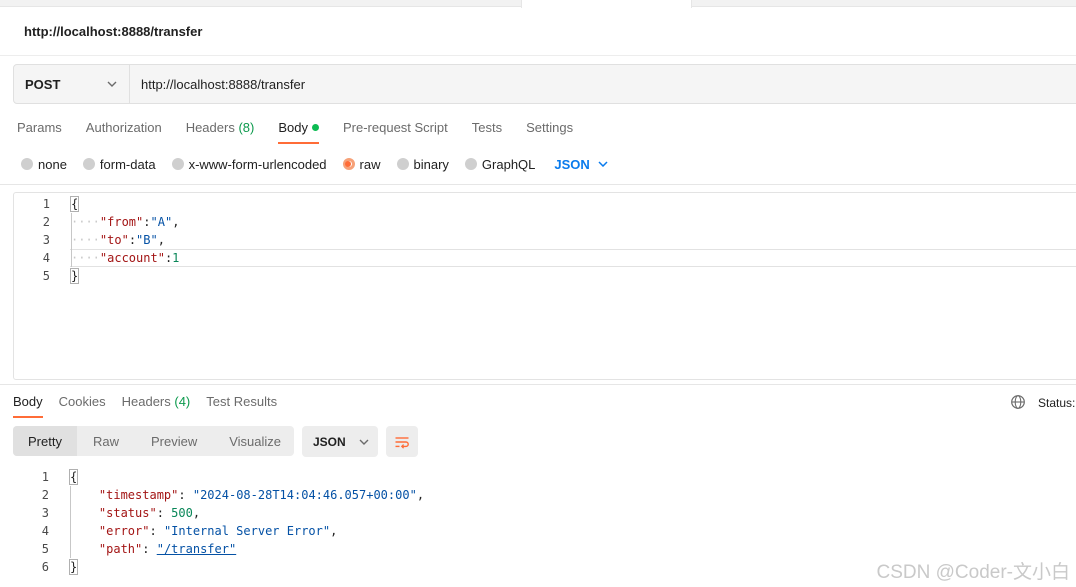  I want to click on code-line: 3 "status": 500,, so click(544, 513).